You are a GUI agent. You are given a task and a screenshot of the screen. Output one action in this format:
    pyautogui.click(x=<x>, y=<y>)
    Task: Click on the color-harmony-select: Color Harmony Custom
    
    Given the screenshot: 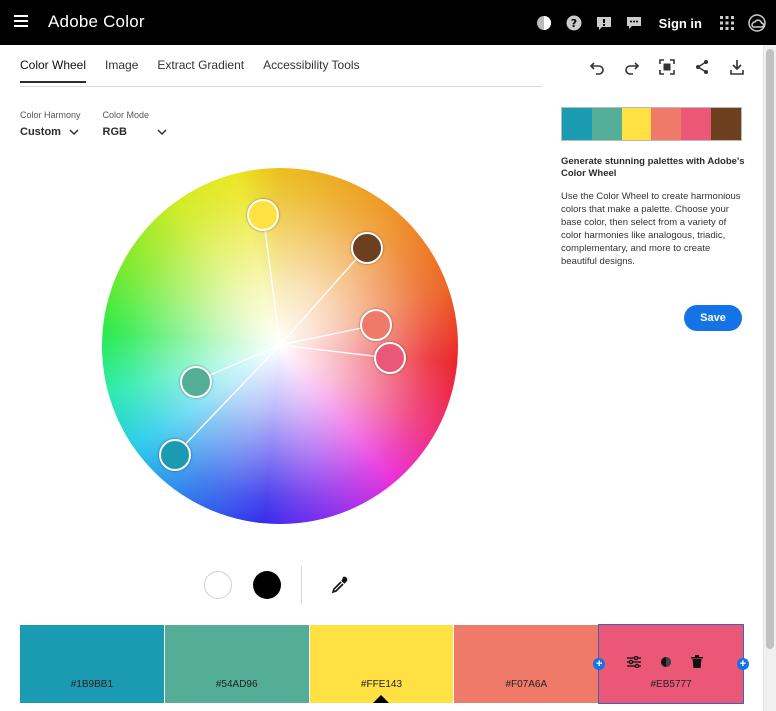 What is the action you would take?
    pyautogui.click(x=50, y=124)
    